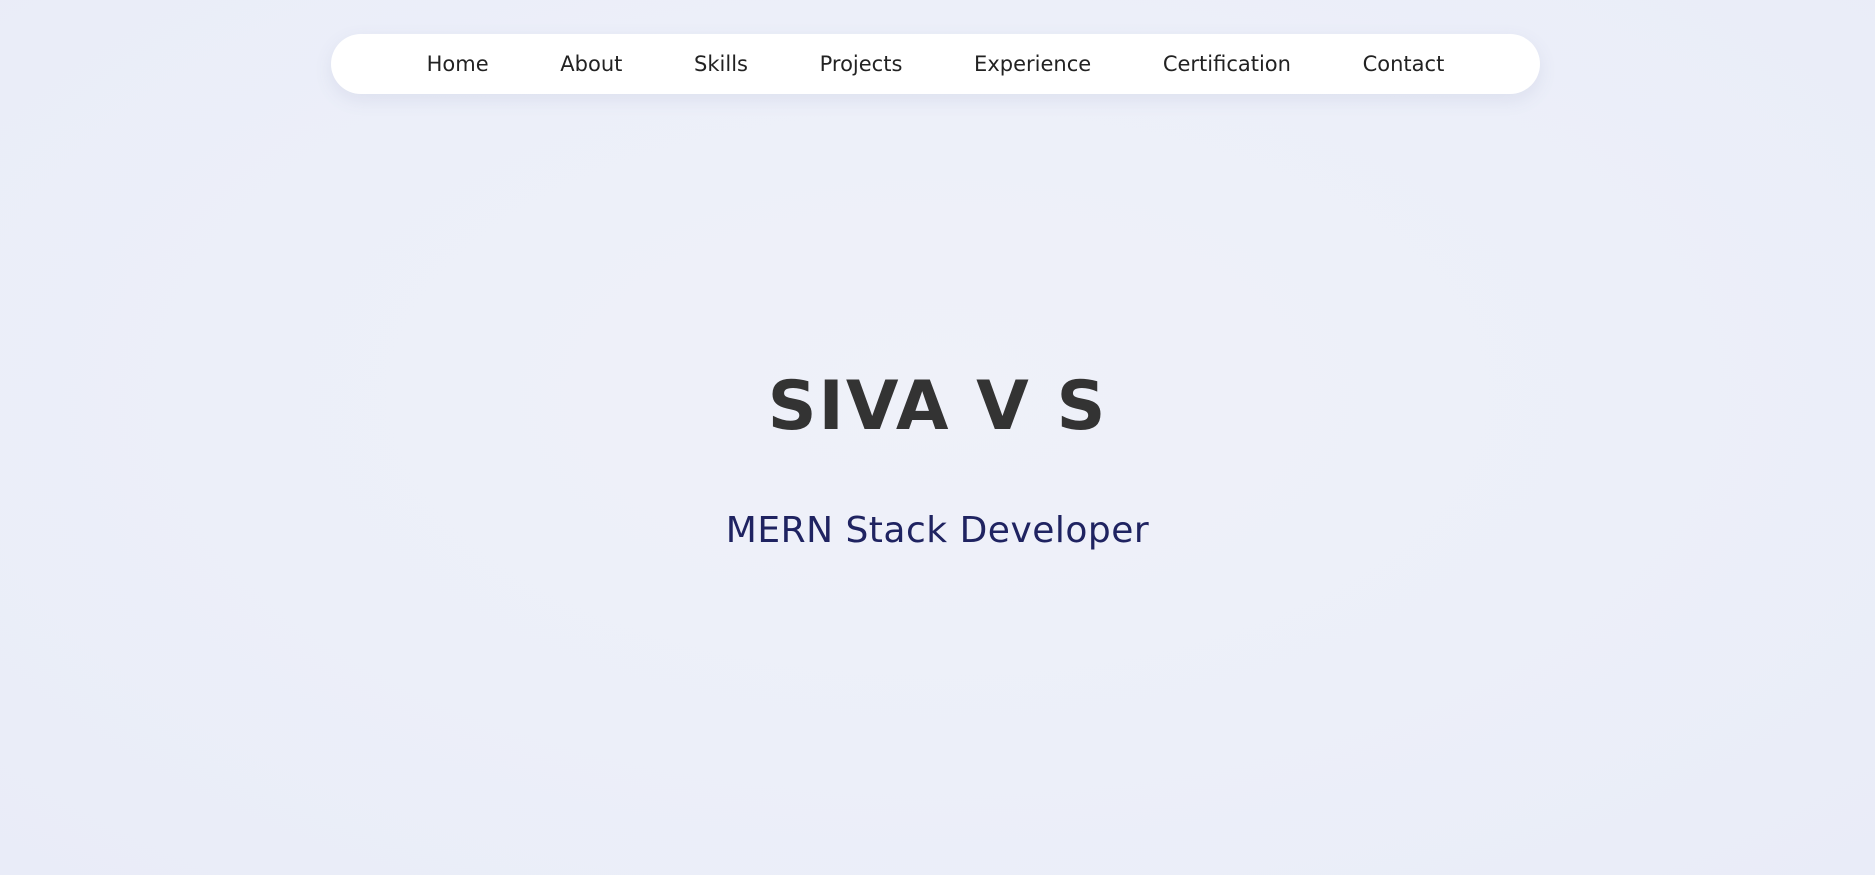 This screenshot has height=875, width=1875. What do you see at coordinates (591, 64) in the screenshot?
I see `nav-link-about: About` at bounding box center [591, 64].